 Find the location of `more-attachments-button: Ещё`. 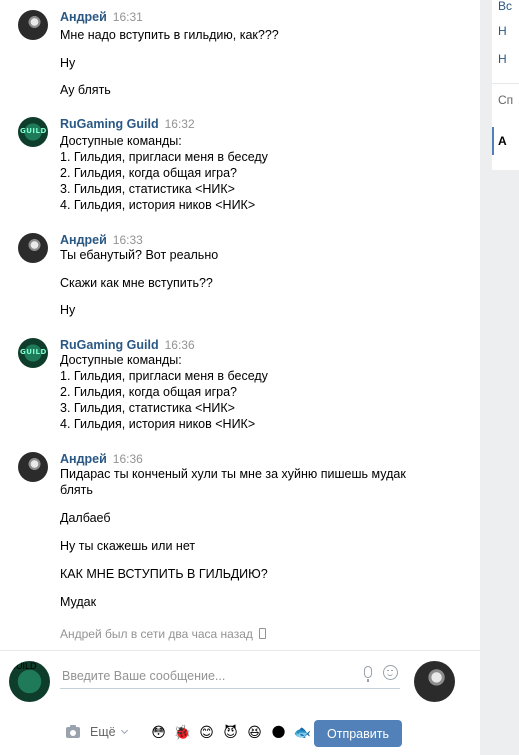

more-attachments-button: Ещё is located at coordinates (109, 732).